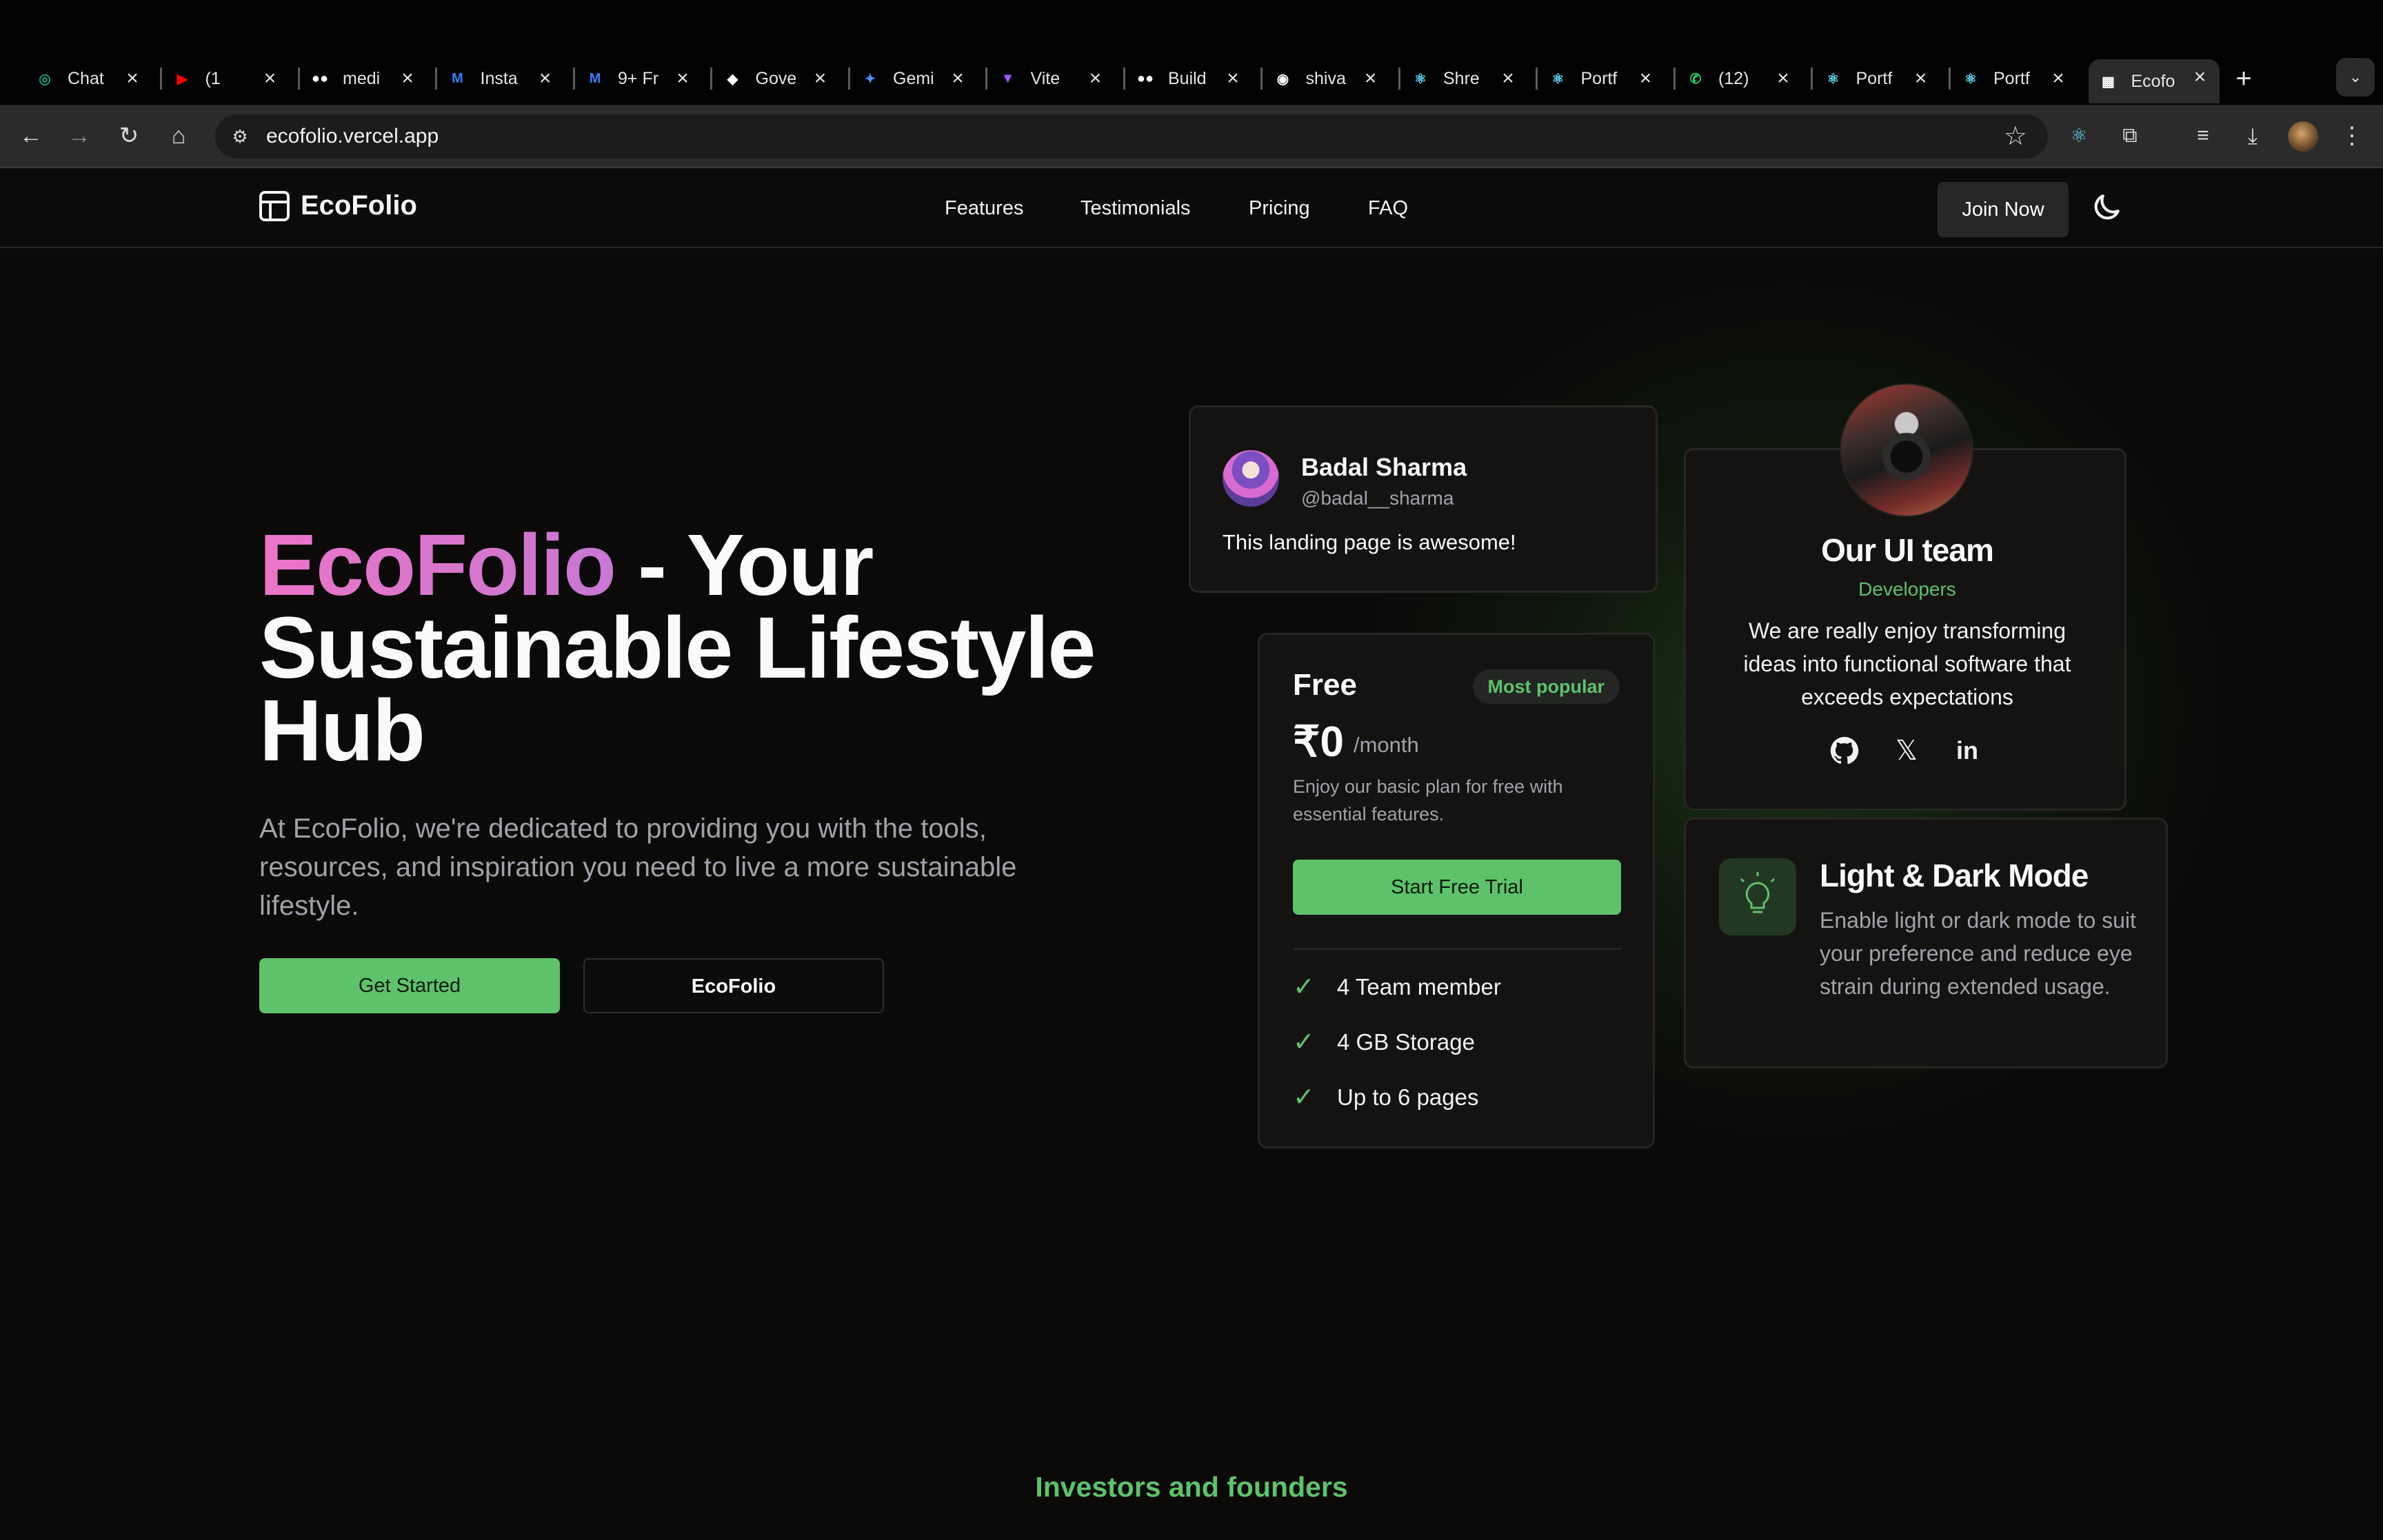  Describe the element at coordinates (178, 136) in the screenshot. I see `home-icon: ⌂` at that location.